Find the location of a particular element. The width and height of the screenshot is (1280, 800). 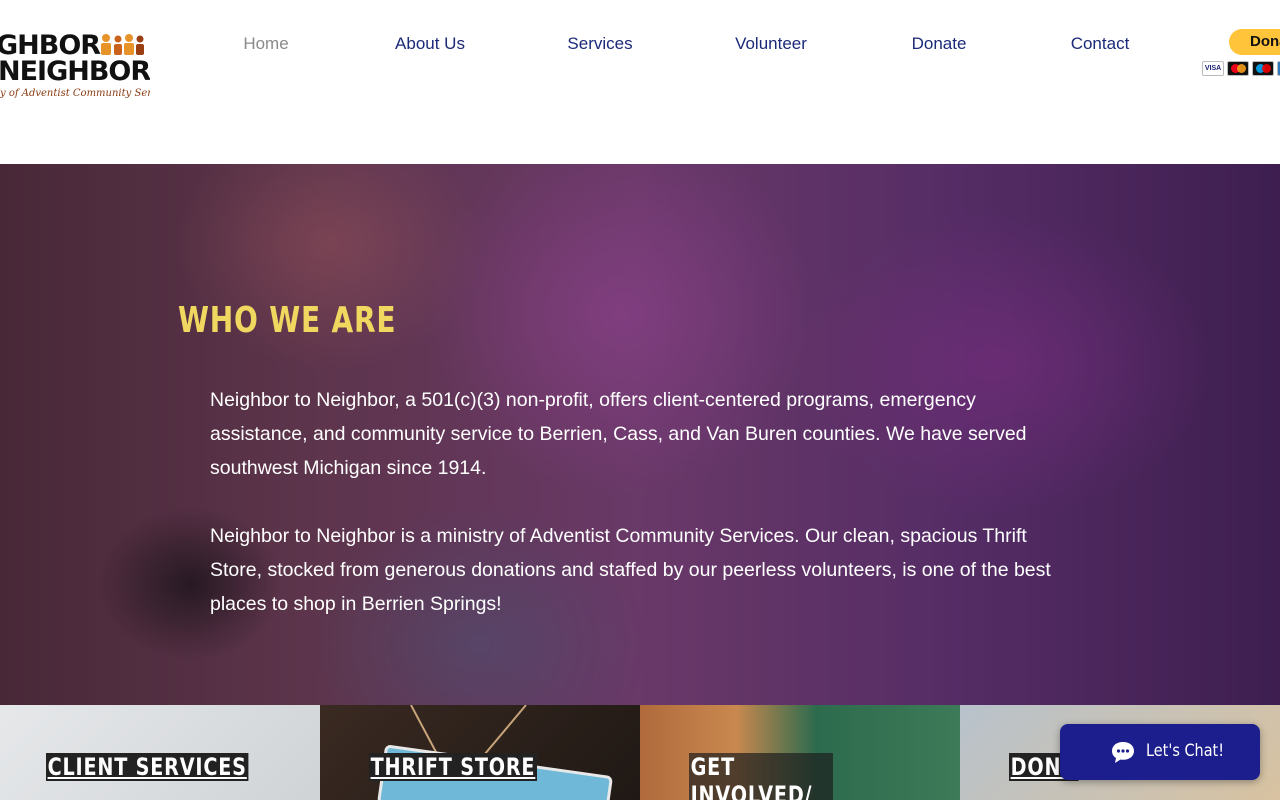

paypal-donate-button: Dona is located at coordinates (1254, 42).